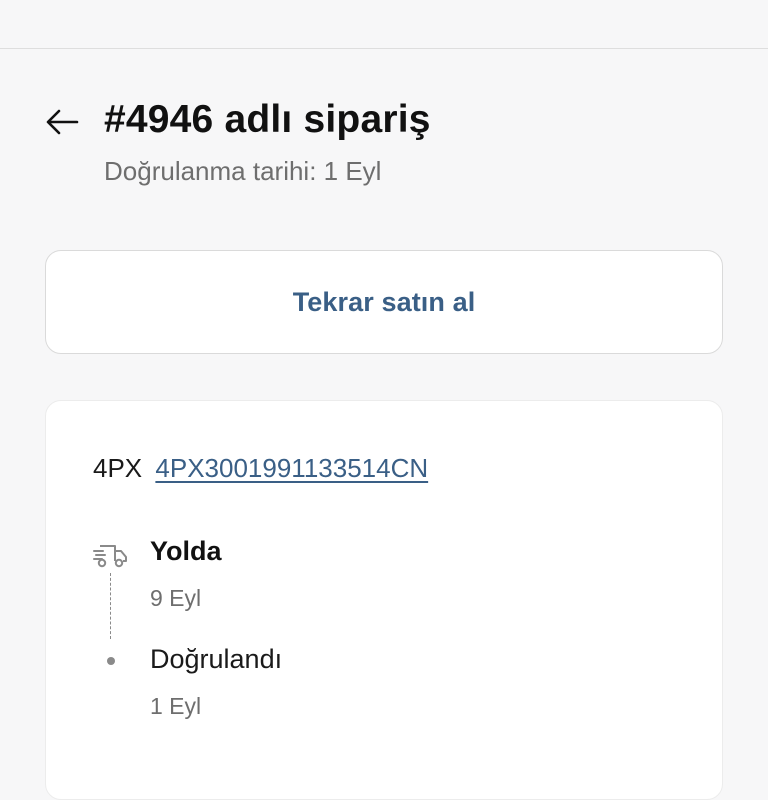  I want to click on event-date-confirmed: 1 Eyl, so click(176, 706).